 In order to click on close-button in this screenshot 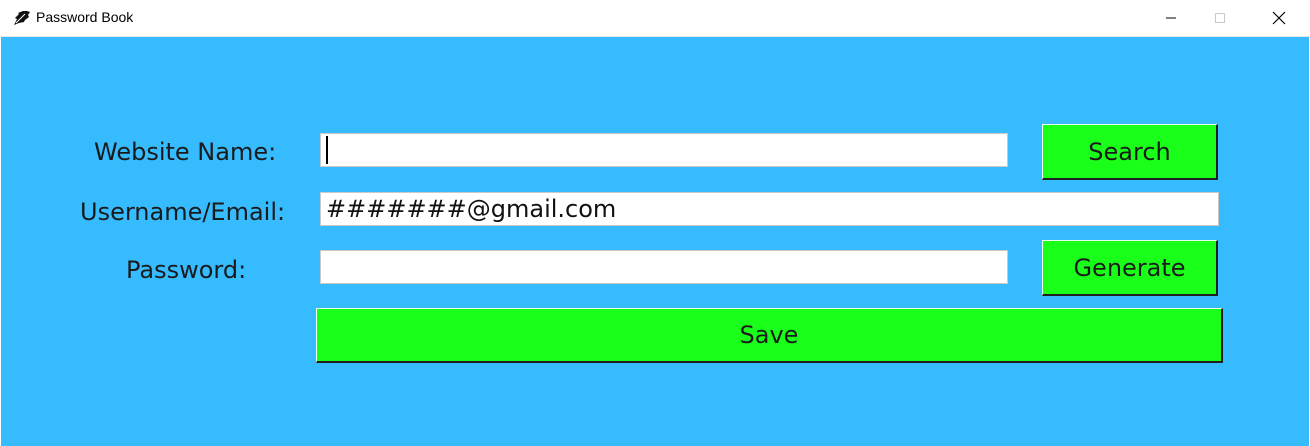, I will do `click(1279, 18)`.